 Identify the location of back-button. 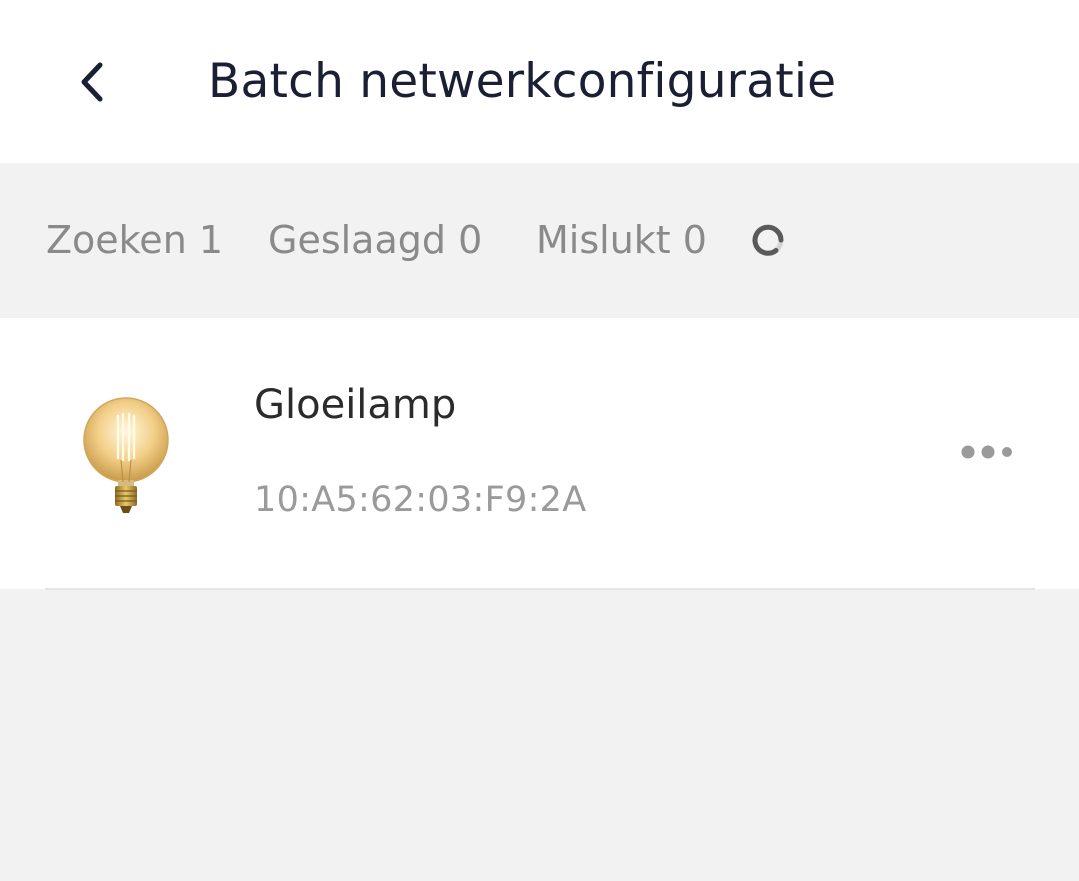
(92, 82).